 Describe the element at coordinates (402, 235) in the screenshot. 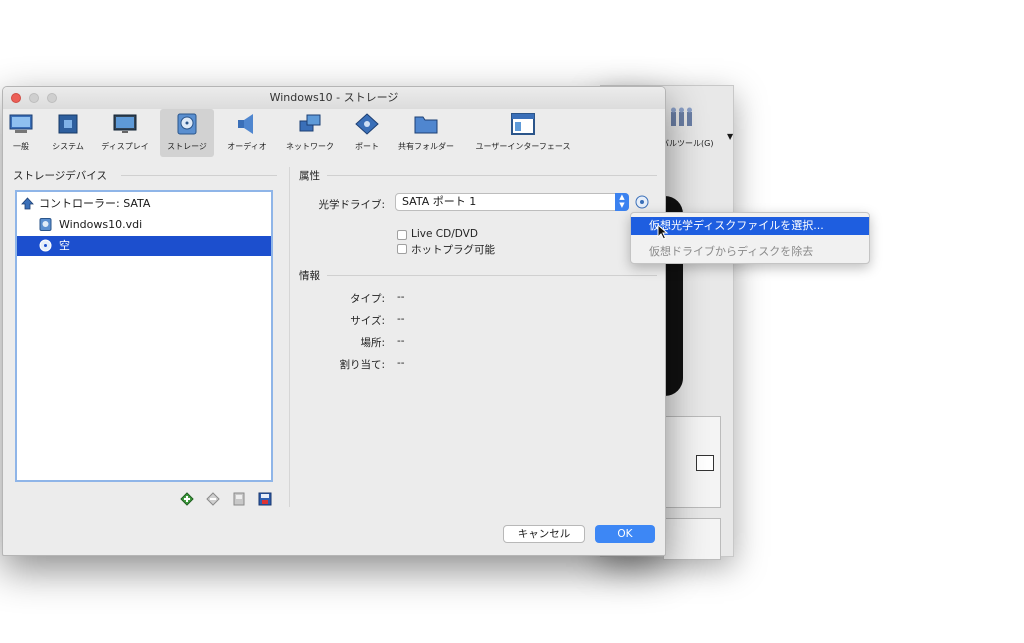

I see `live-cd-checkbox` at that location.